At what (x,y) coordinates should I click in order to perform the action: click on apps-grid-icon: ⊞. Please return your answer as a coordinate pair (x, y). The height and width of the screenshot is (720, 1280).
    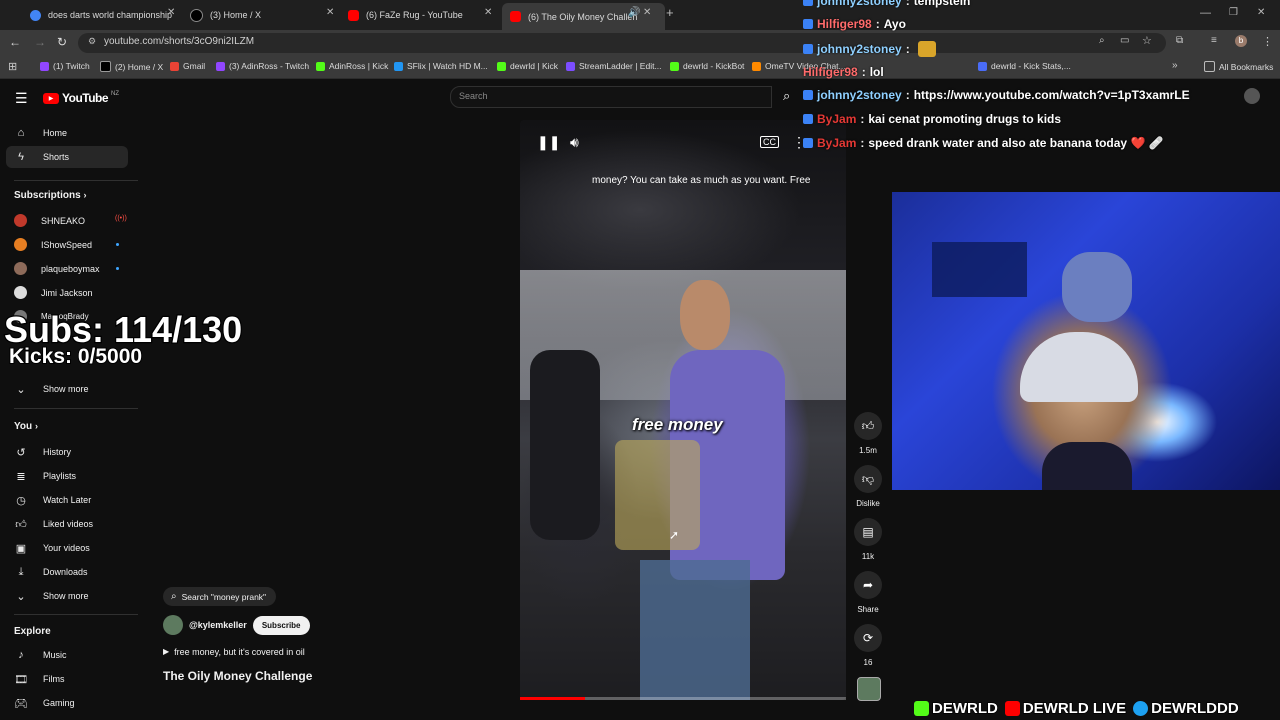
    Looking at the image, I should click on (12, 66).